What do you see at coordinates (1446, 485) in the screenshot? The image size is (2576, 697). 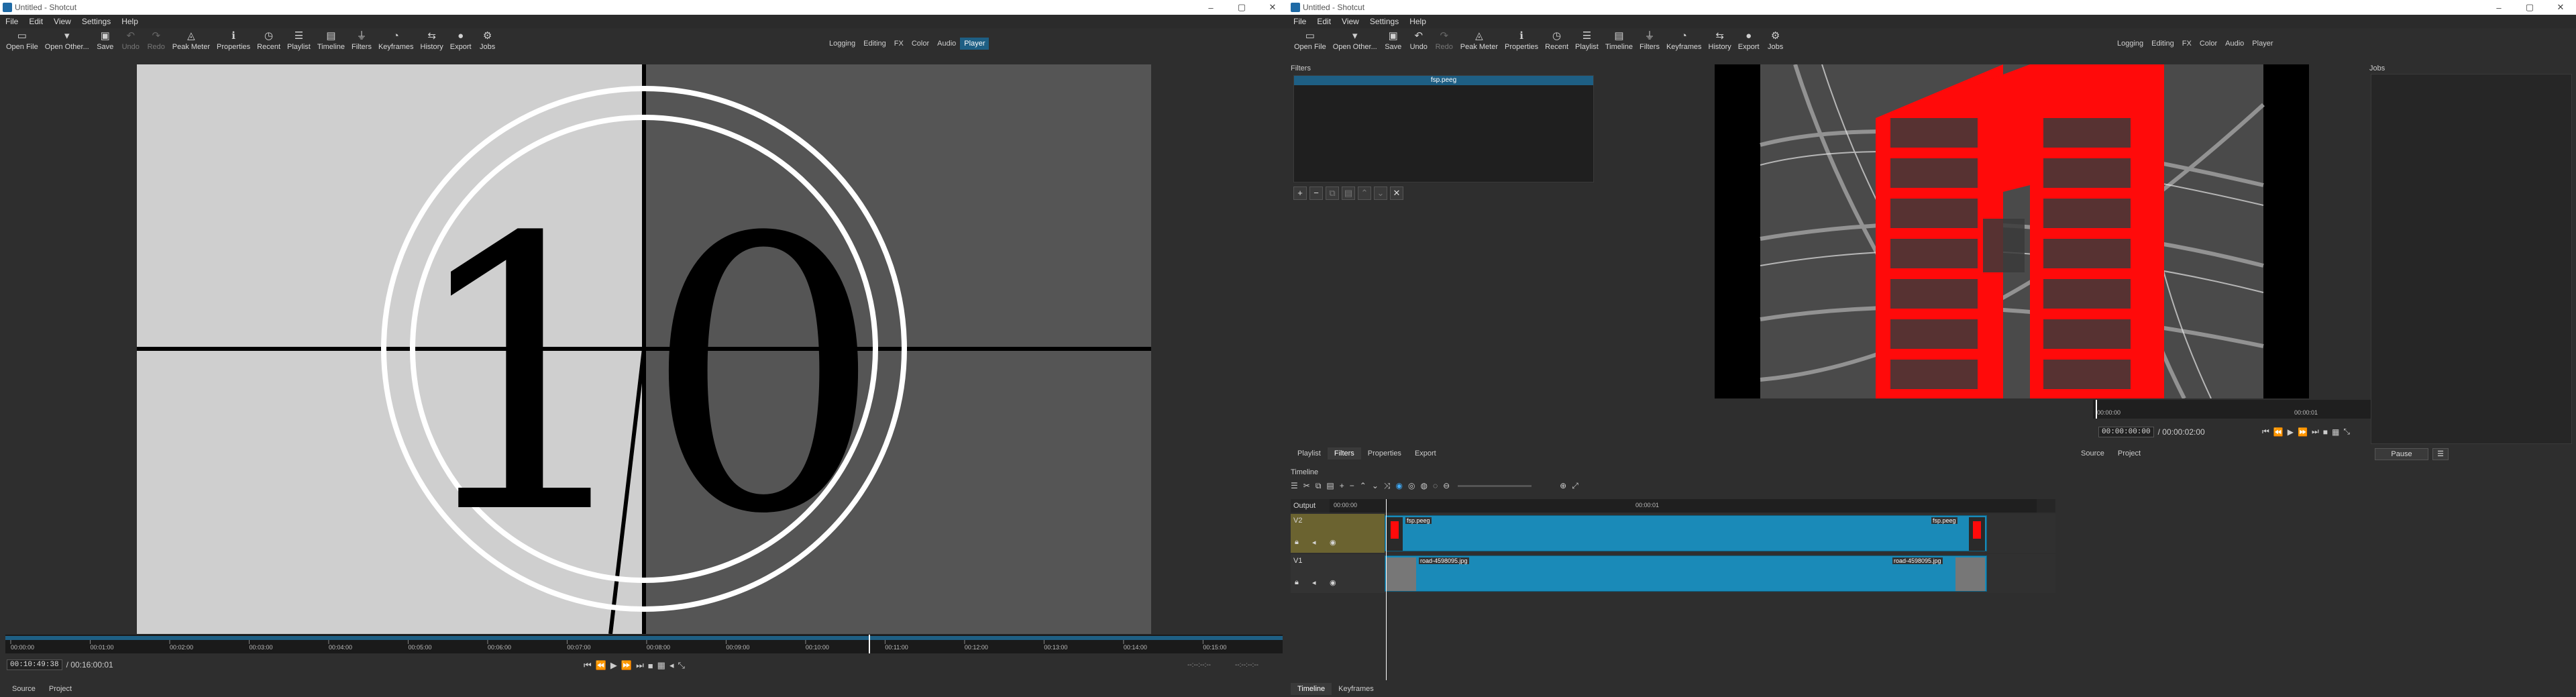 I see `zoom-out-icon: ⊖` at bounding box center [1446, 485].